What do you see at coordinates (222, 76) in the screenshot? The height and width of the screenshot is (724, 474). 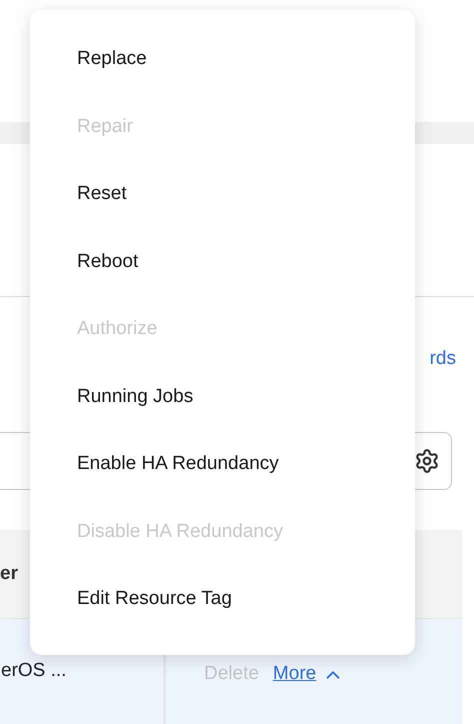 I see `menu-item: Replace` at bounding box center [222, 76].